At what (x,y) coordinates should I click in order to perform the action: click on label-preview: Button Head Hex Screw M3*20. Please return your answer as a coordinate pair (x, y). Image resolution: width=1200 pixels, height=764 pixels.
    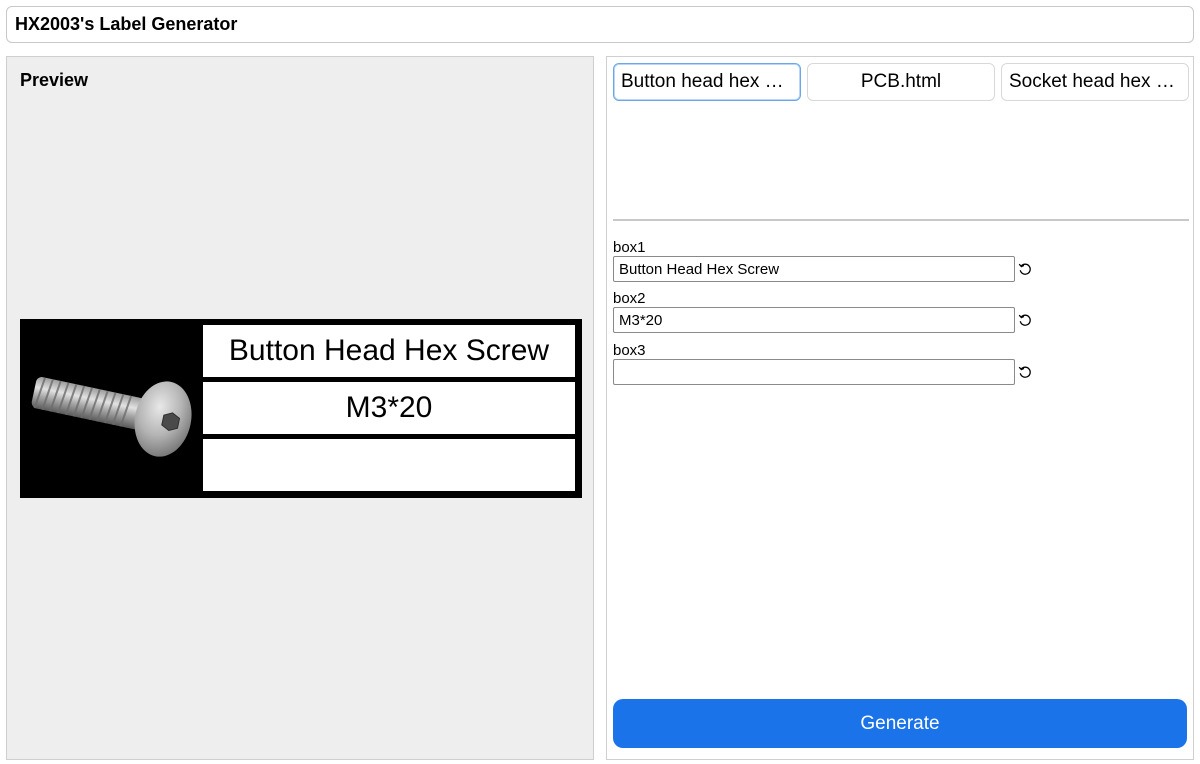
    Looking at the image, I should click on (301, 408).